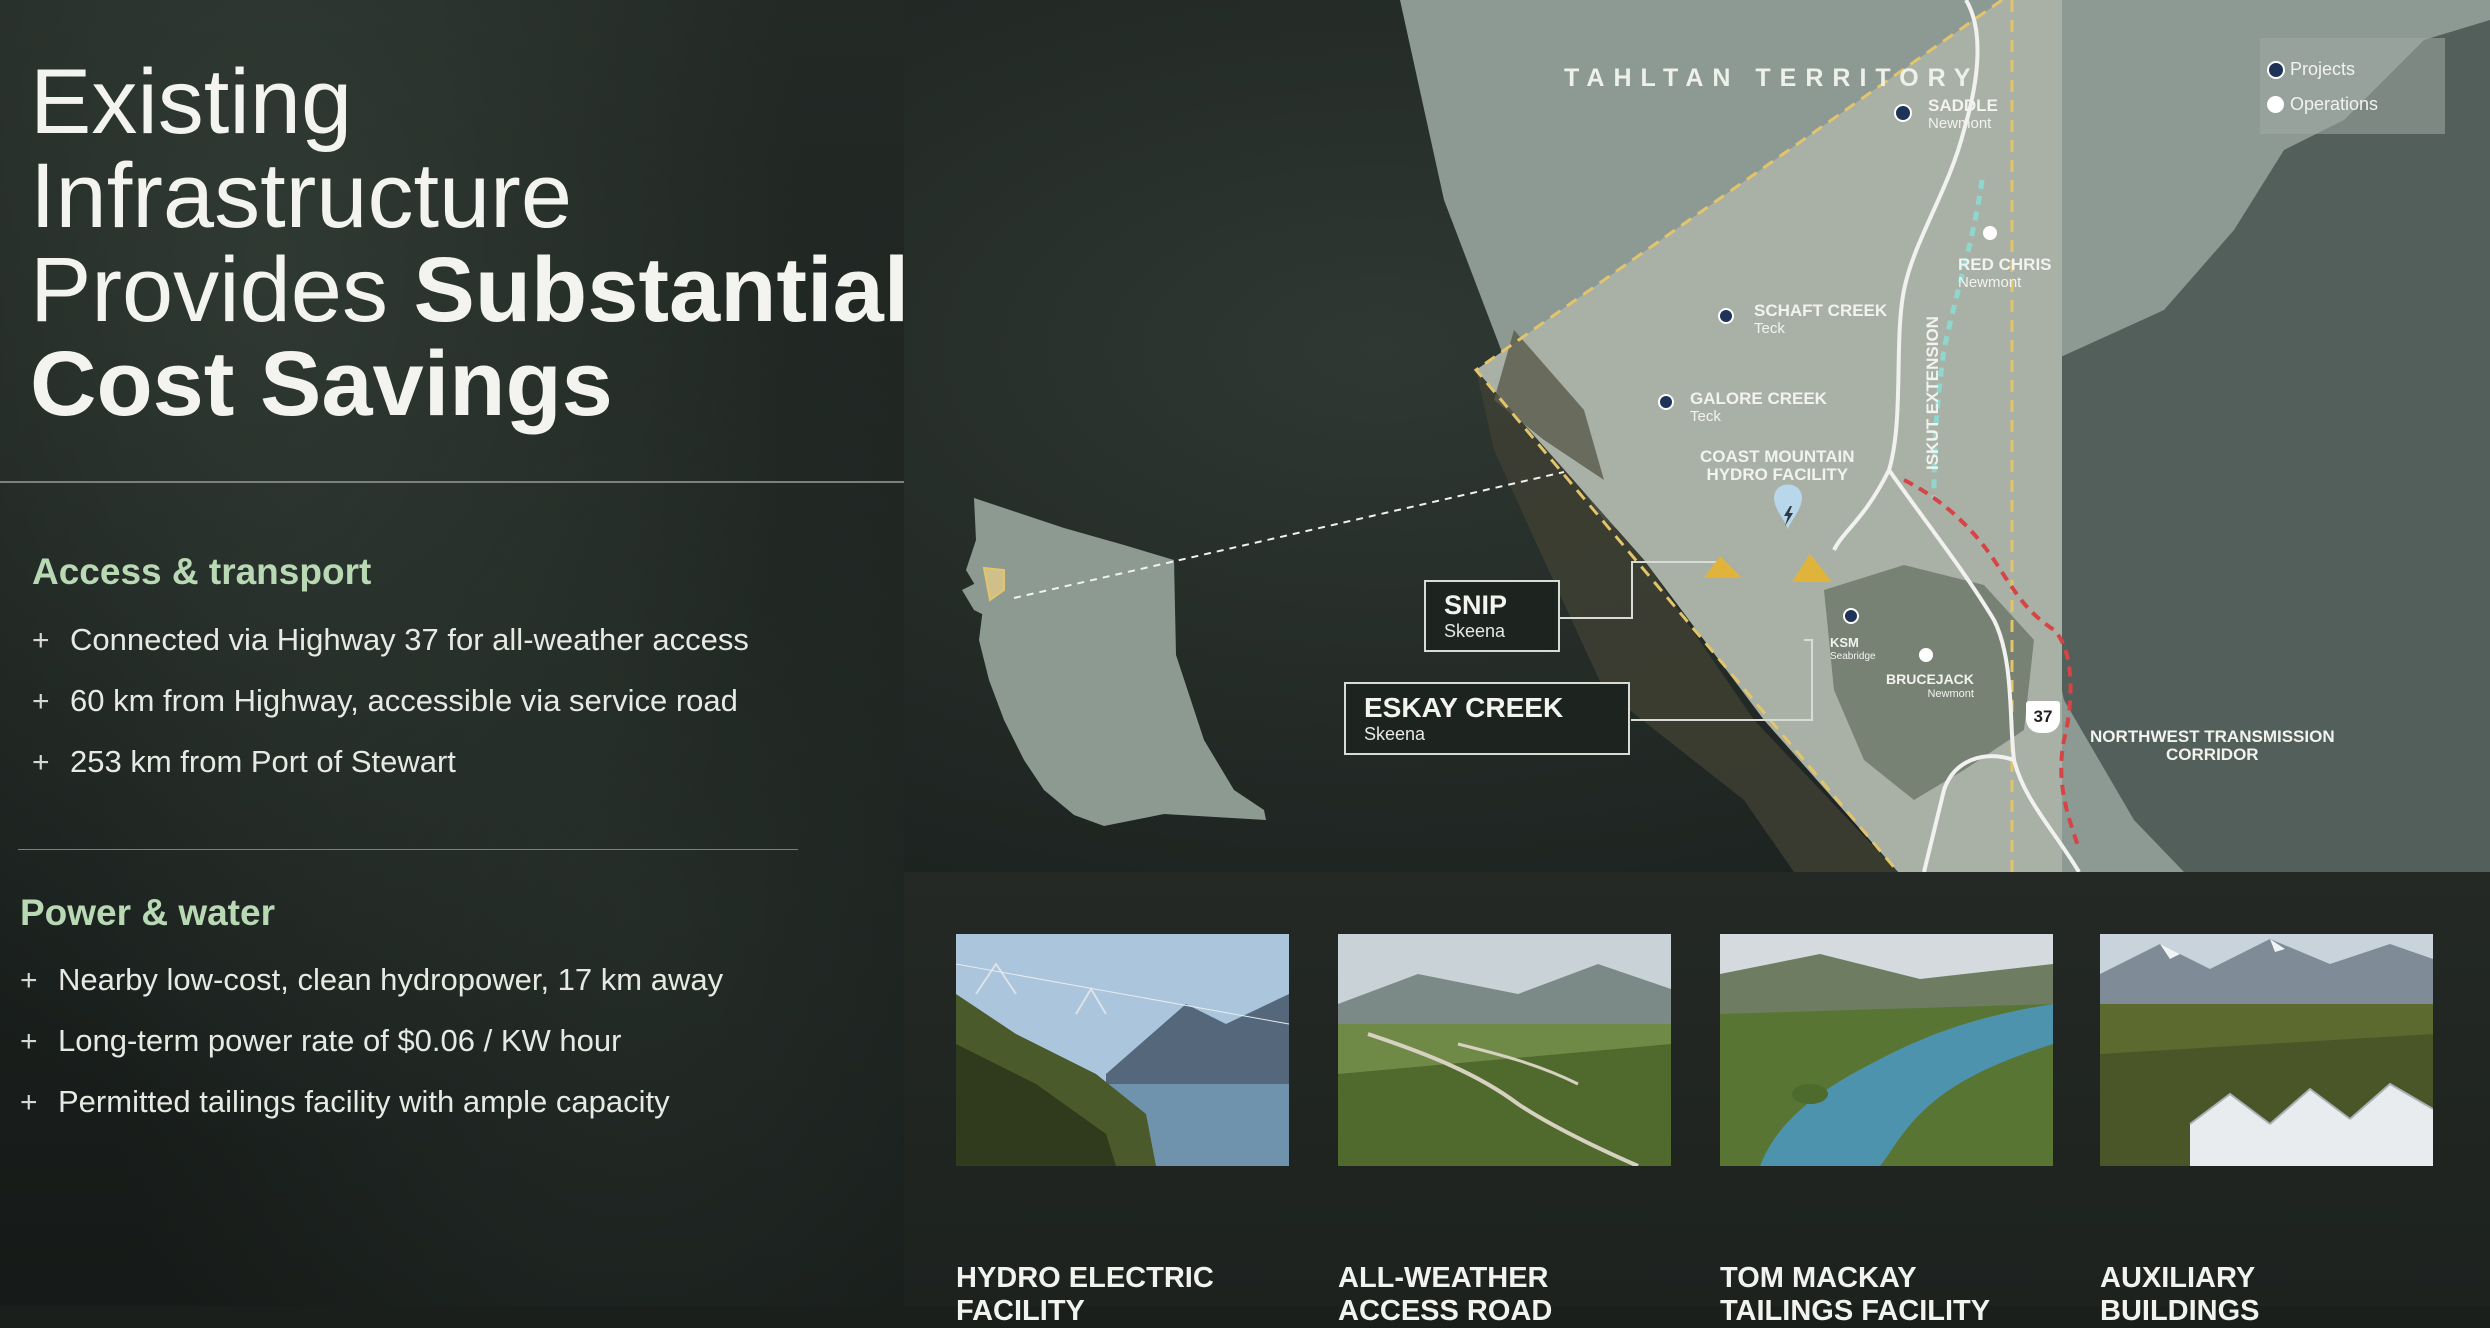 The image size is (2490, 1328). I want to click on label-line-1: HYDRO ELECTRIC, so click(1085, 1278).